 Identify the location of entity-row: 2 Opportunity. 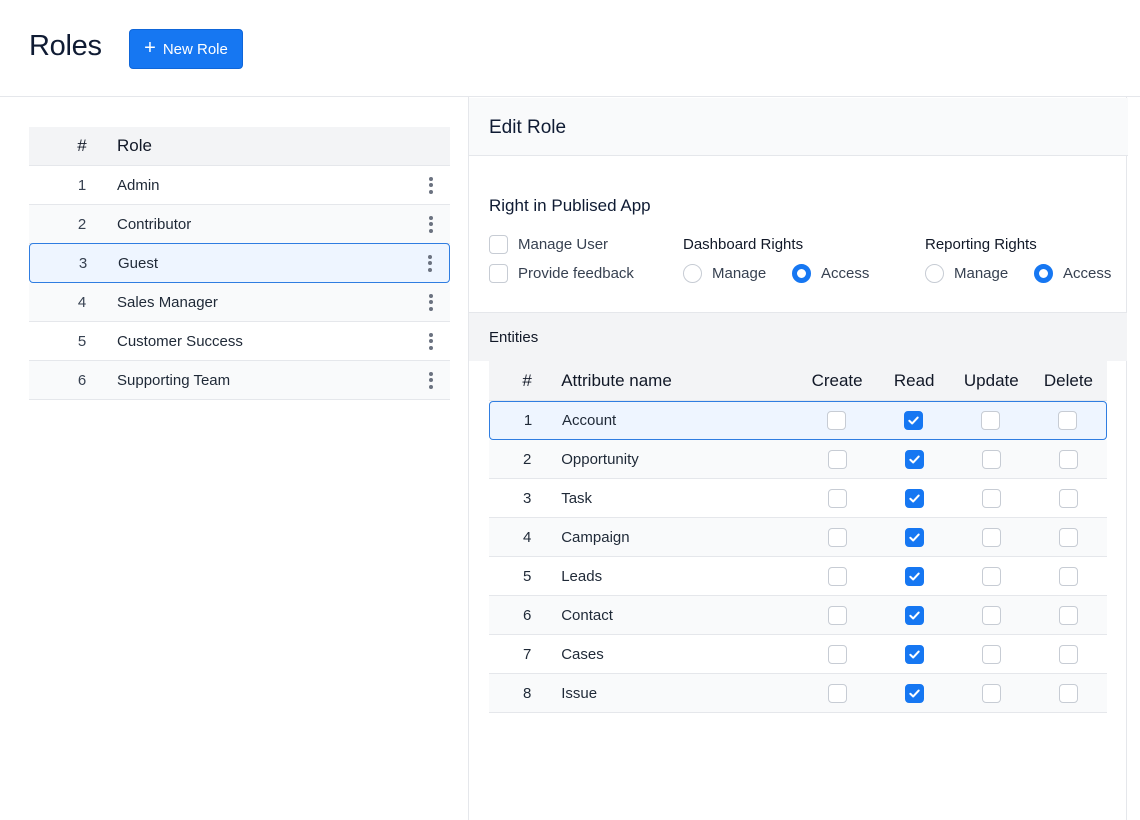
(798, 459).